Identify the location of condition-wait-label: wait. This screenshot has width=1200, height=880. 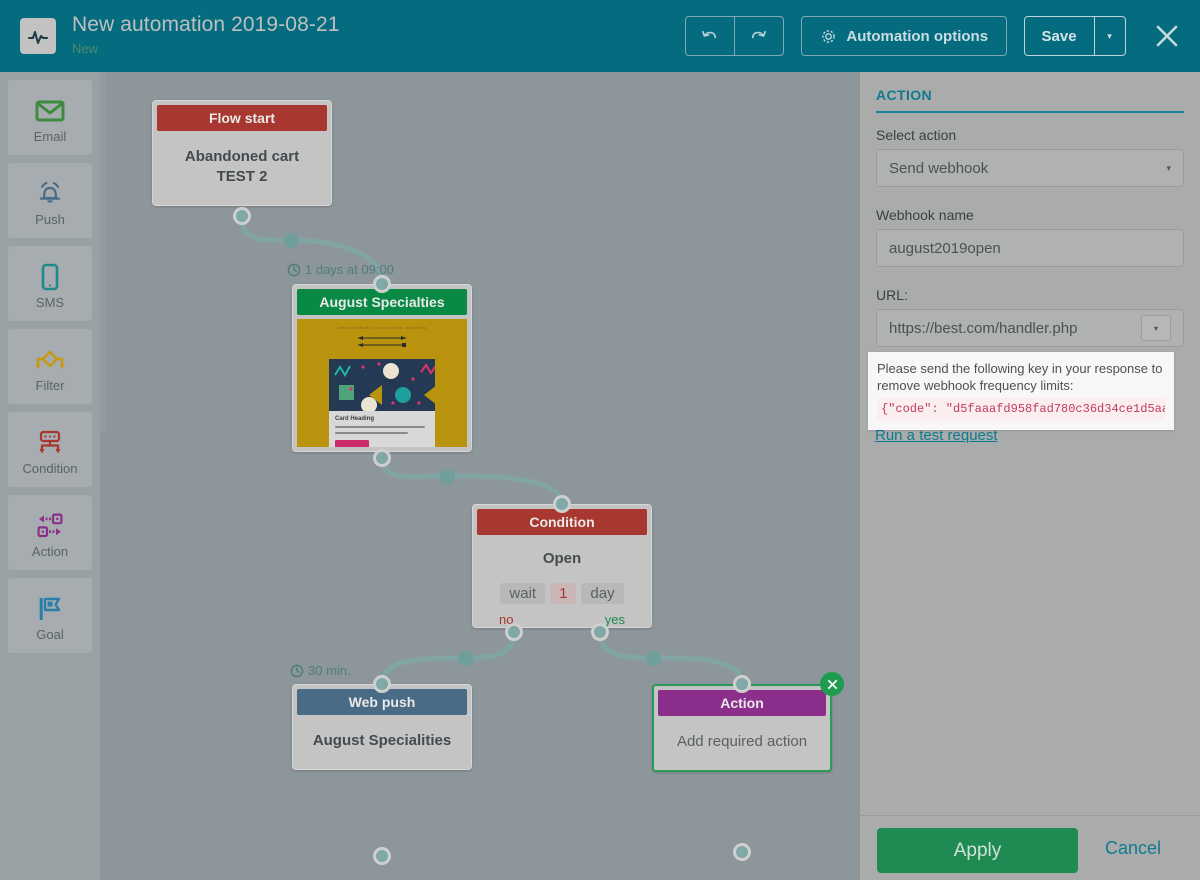
(523, 593).